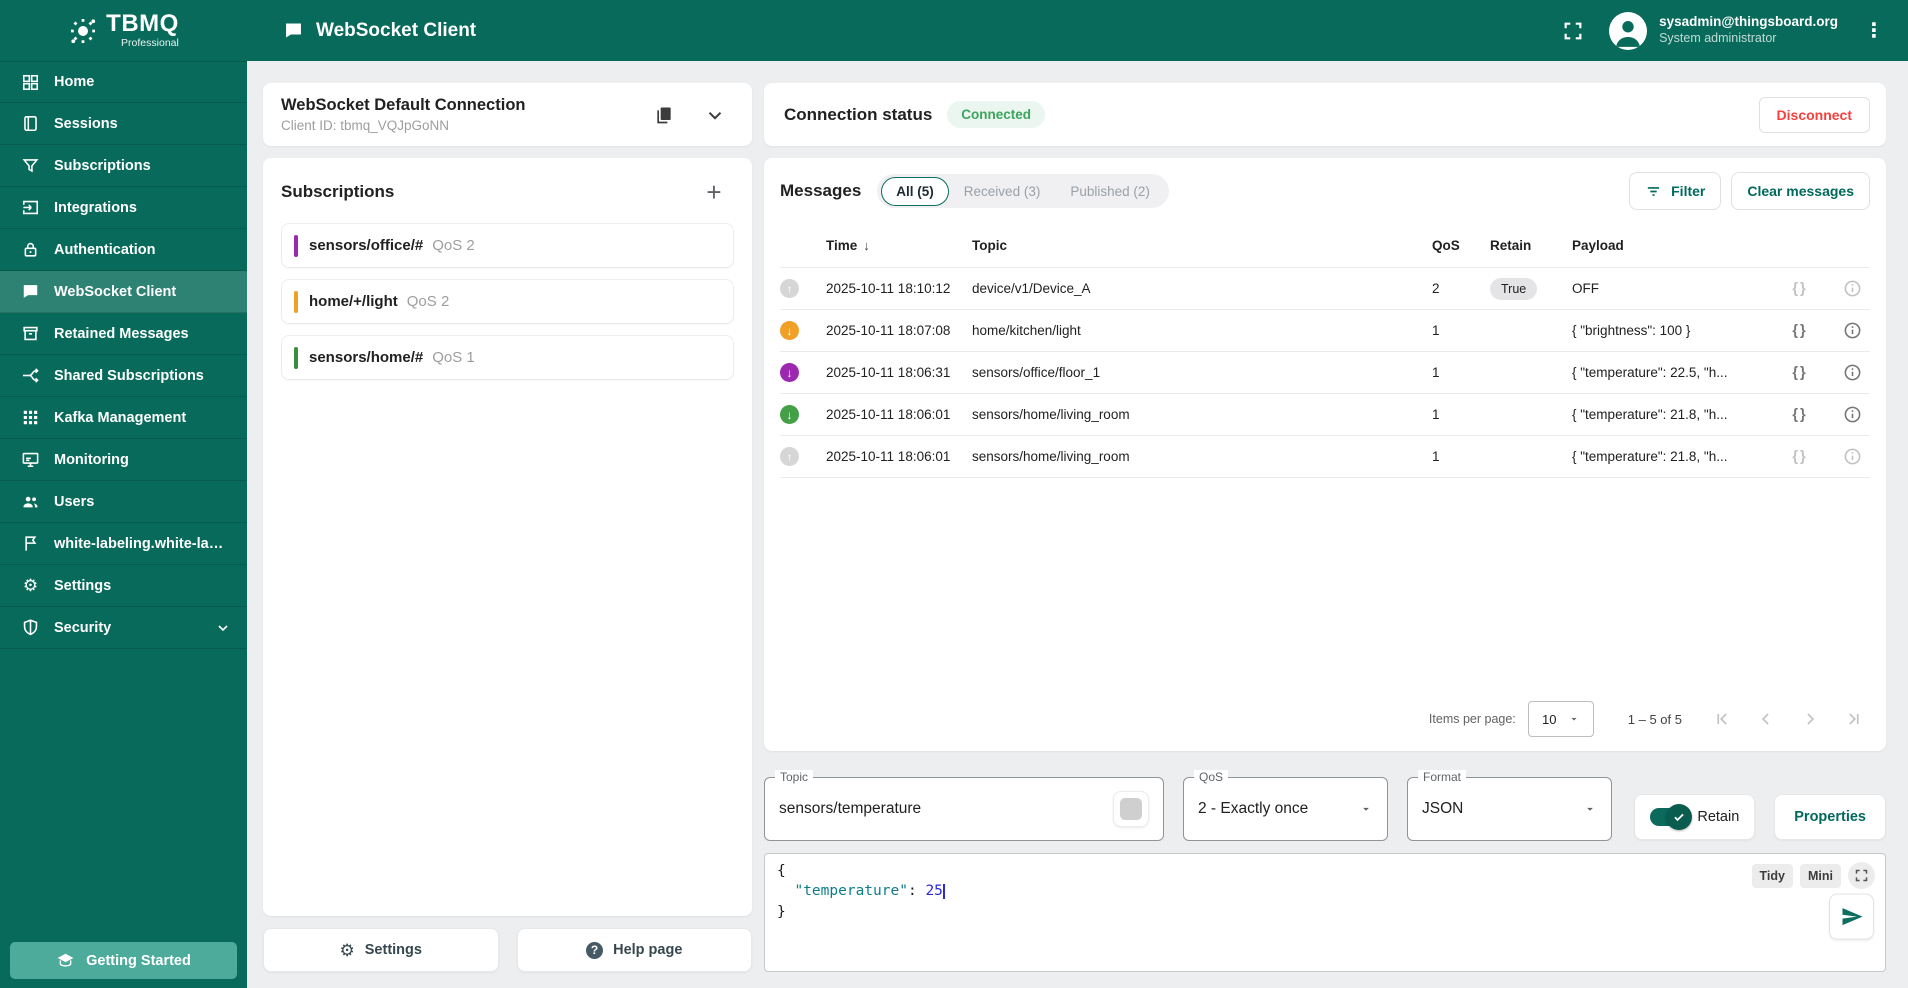 Image resolution: width=1908 pixels, height=988 pixels. What do you see at coordinates (1820, 875) in the screenshot?
I see `mini-button: Mini` at bounding box center [1820, 875].